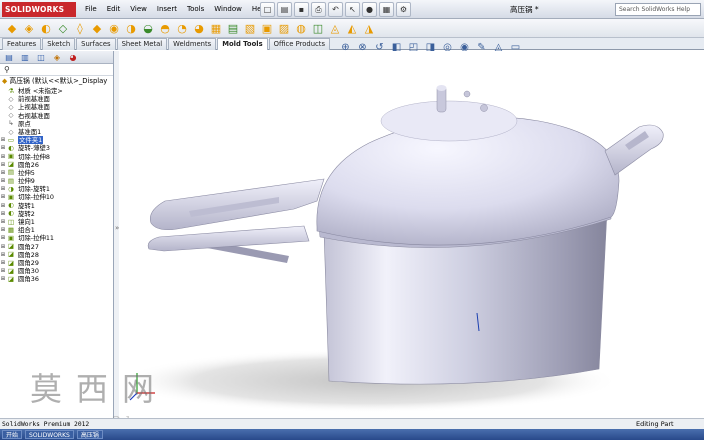 Image resolution: width=704 pixels, height=440 pixels. What do you see at coordinates (29, 28) in the screenshot?
I see `revolved-boss-icon: ◈` at bounding box center [29, 28].